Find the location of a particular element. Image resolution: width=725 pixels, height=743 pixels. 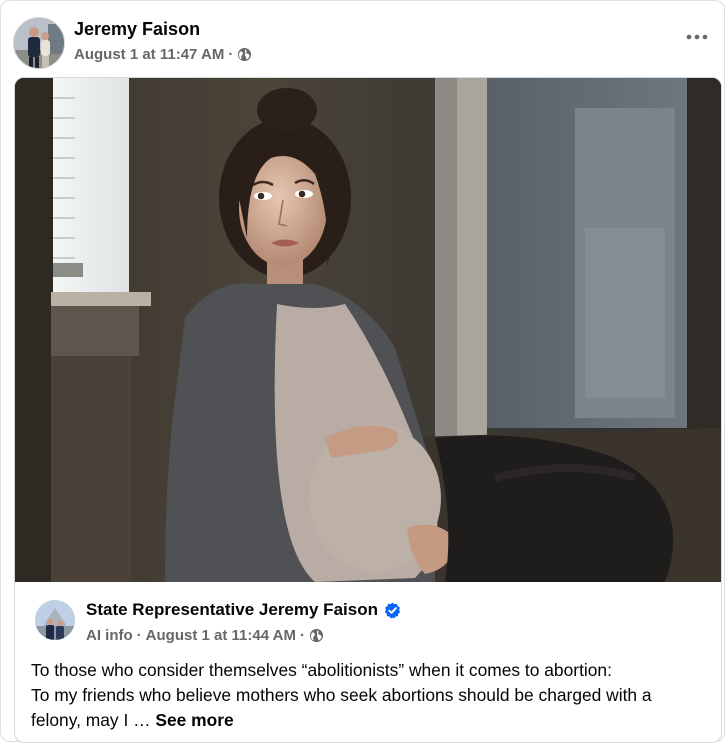

post-timestamp: August 1 at 11:47 AM is located at coordinates (149, 54).